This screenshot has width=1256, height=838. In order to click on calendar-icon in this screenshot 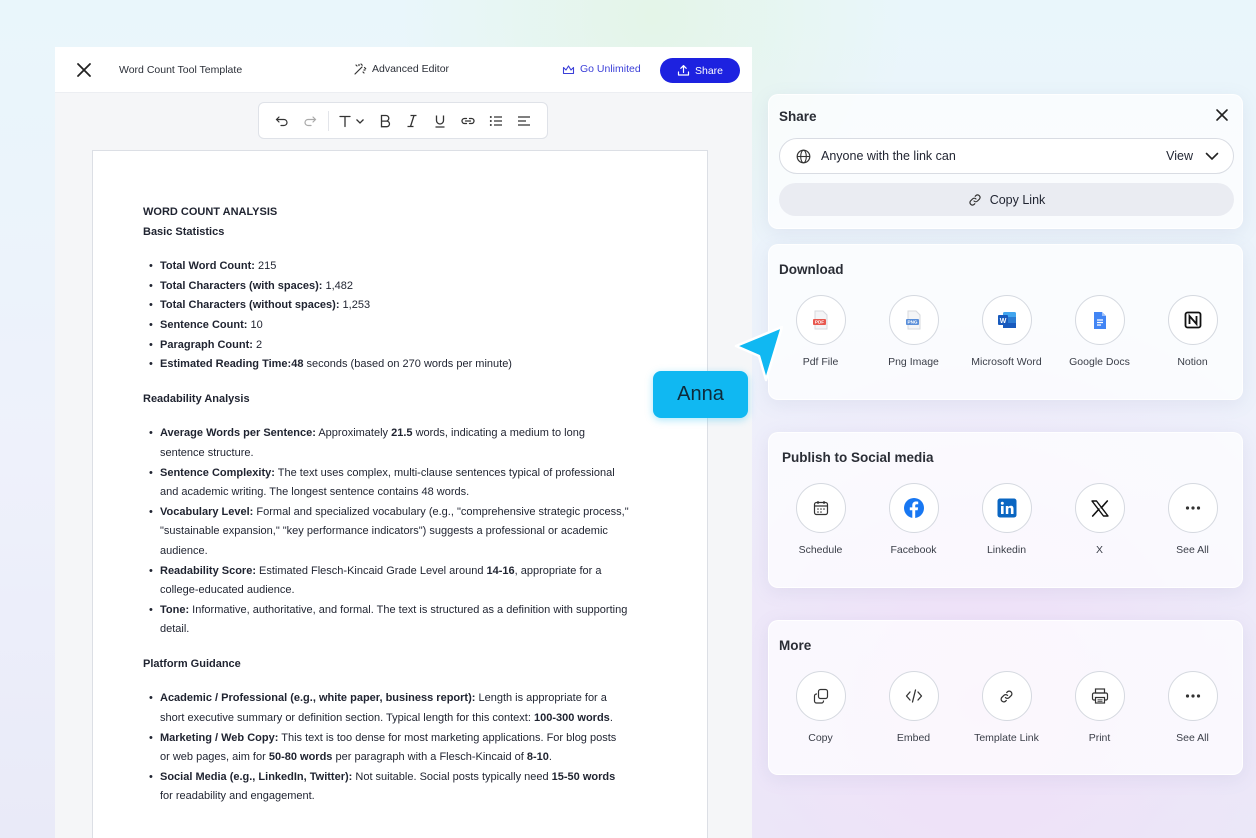, I will do `click(820, 508)`.